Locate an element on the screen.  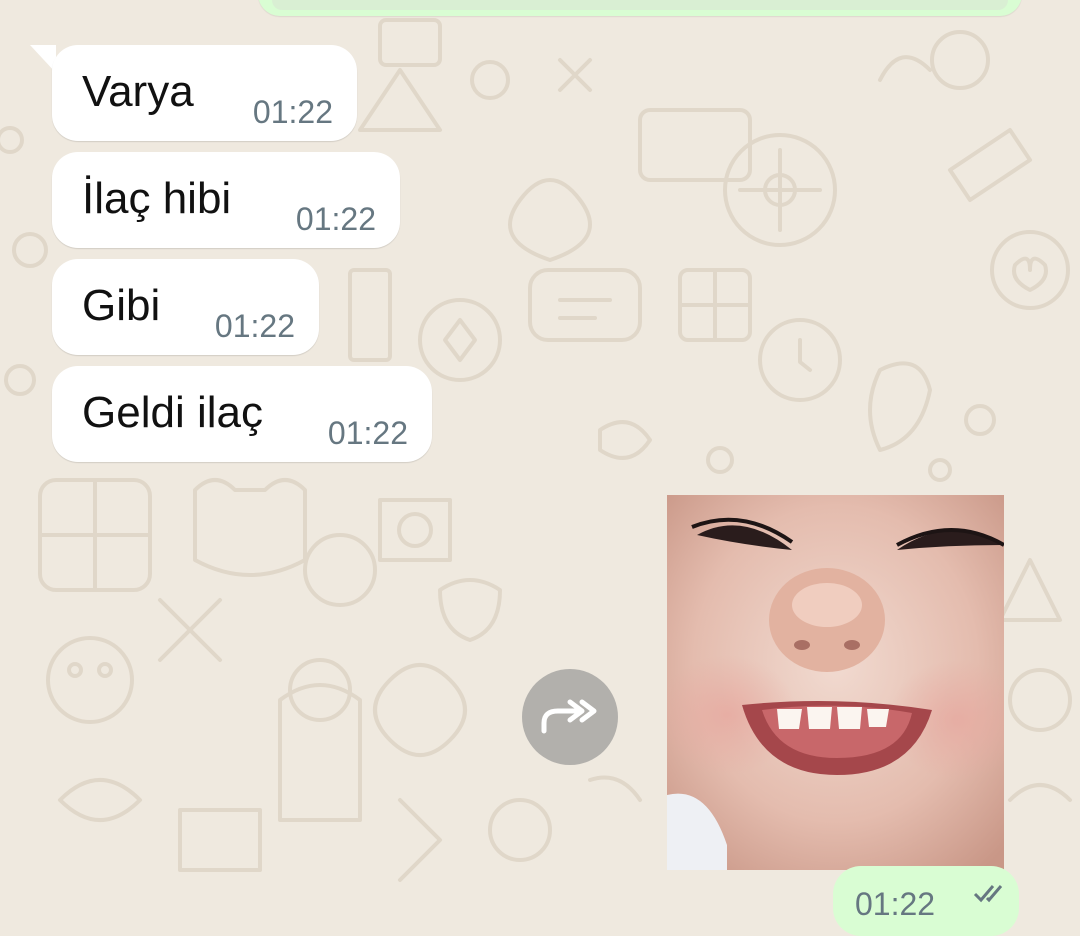
outgoing-message-bubble: 01:22 is located at coordinates (926, 901).